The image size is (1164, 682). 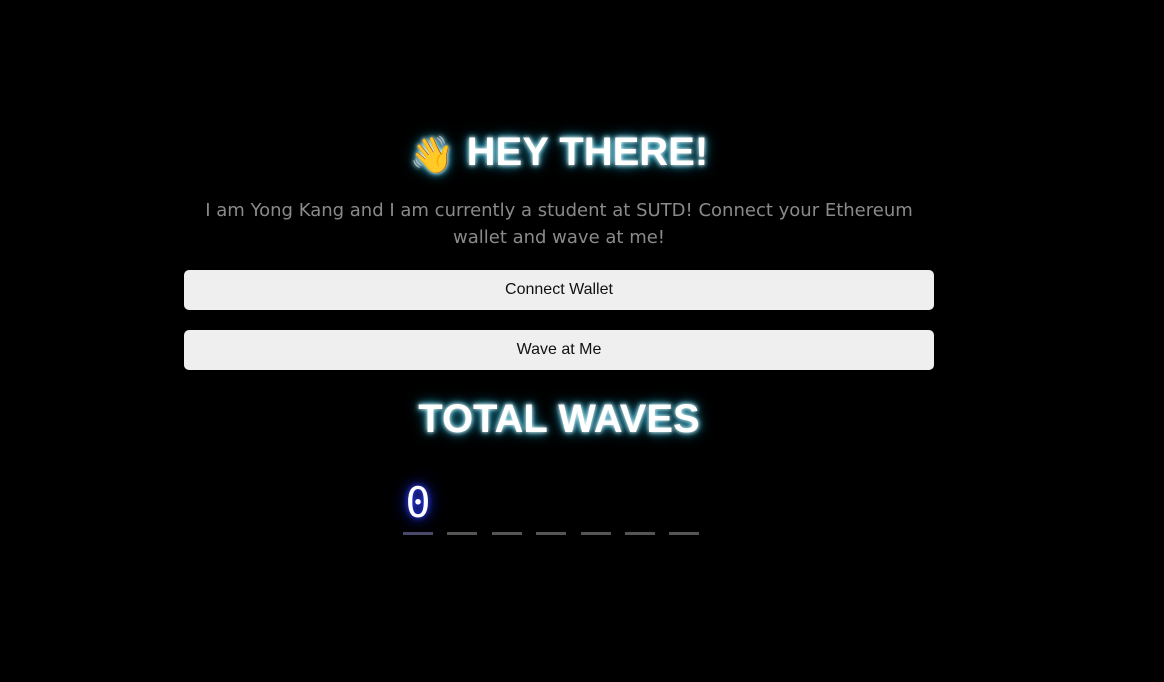 I want to click on counter-digit: 0, so click(x=418, y=506).